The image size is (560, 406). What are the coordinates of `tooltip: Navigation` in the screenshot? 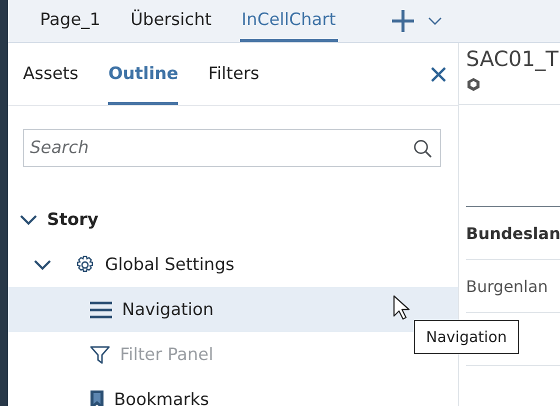 It's located at (466, 337).